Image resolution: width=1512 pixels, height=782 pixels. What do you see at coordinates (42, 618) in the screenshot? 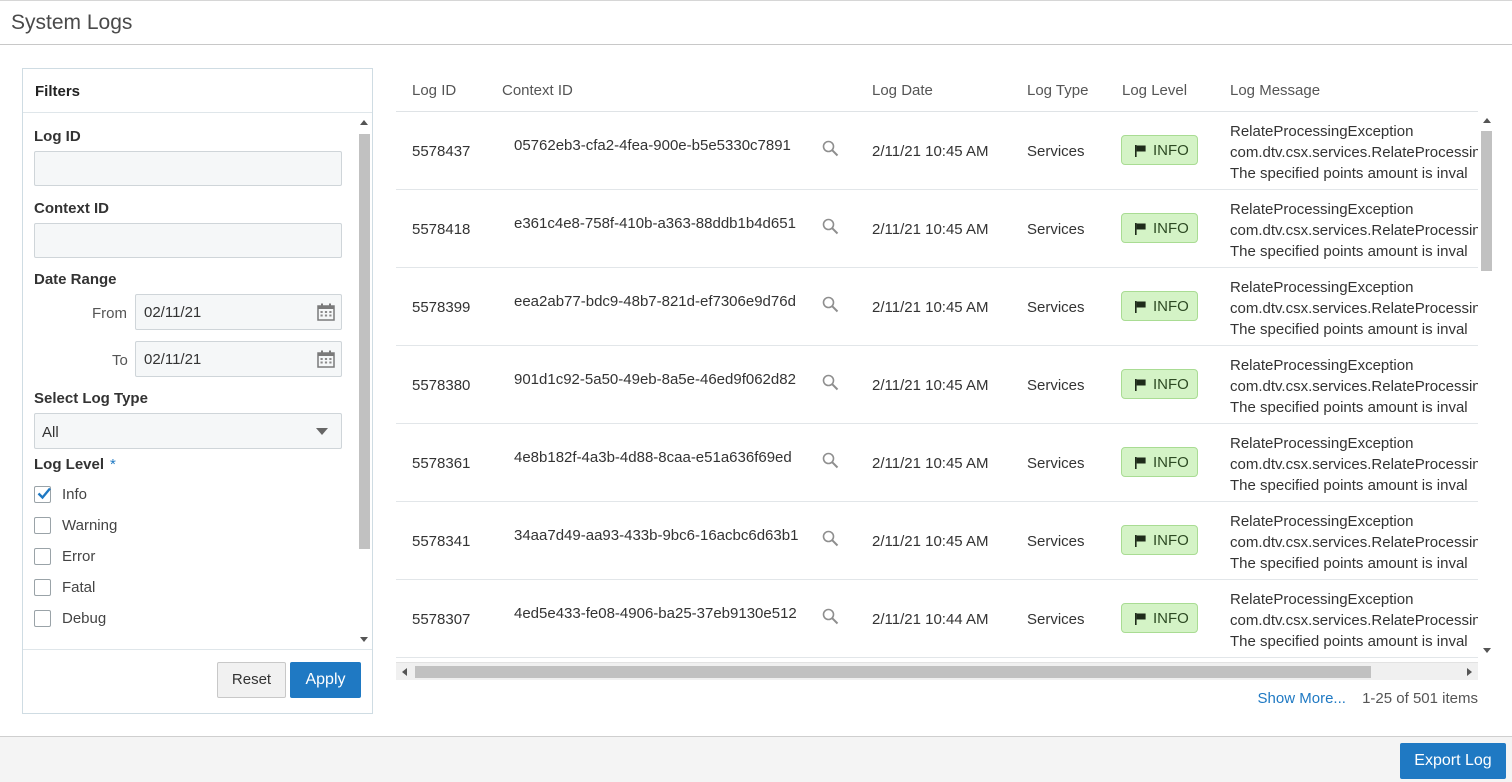
I see `checkbox-debug` at bounding box center [42, 618].